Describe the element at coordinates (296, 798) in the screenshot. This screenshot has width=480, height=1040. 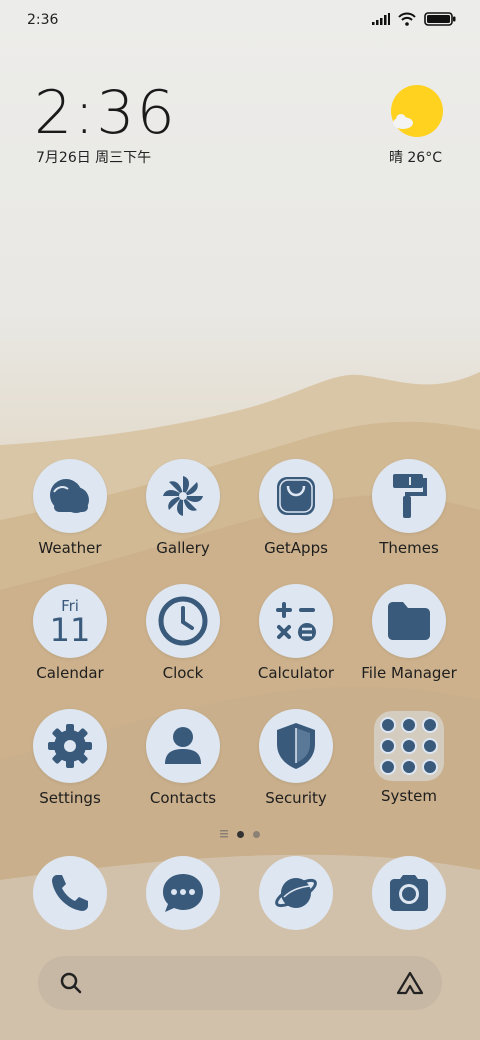
I see `app-label: Security` at that location.